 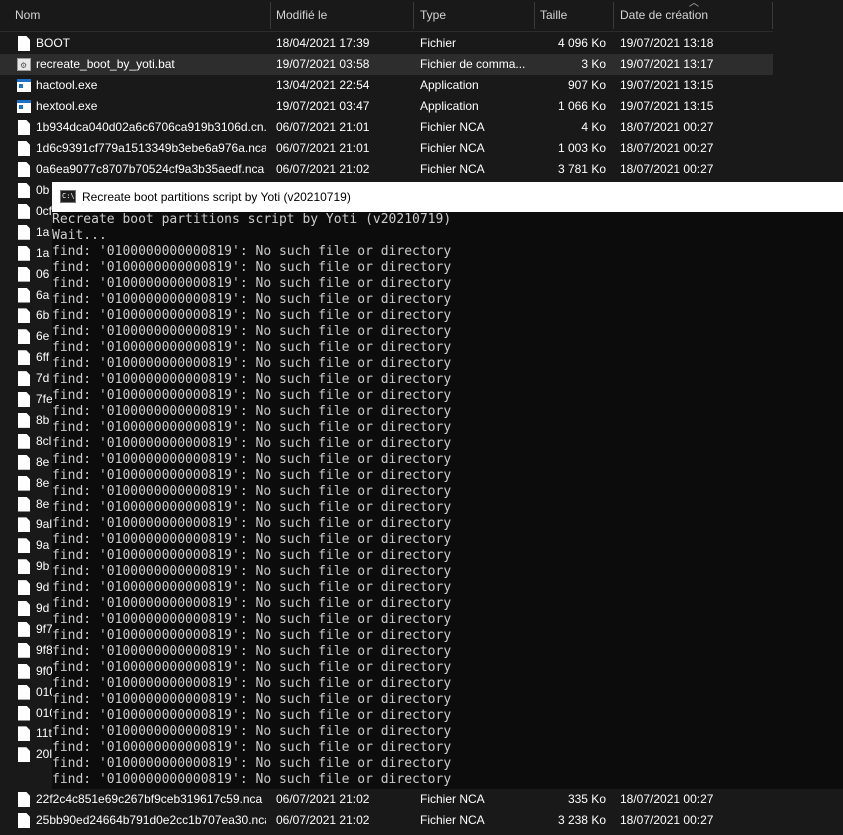 I want to click on file-size: 3 781 Ko, so click(x=581, y=169).